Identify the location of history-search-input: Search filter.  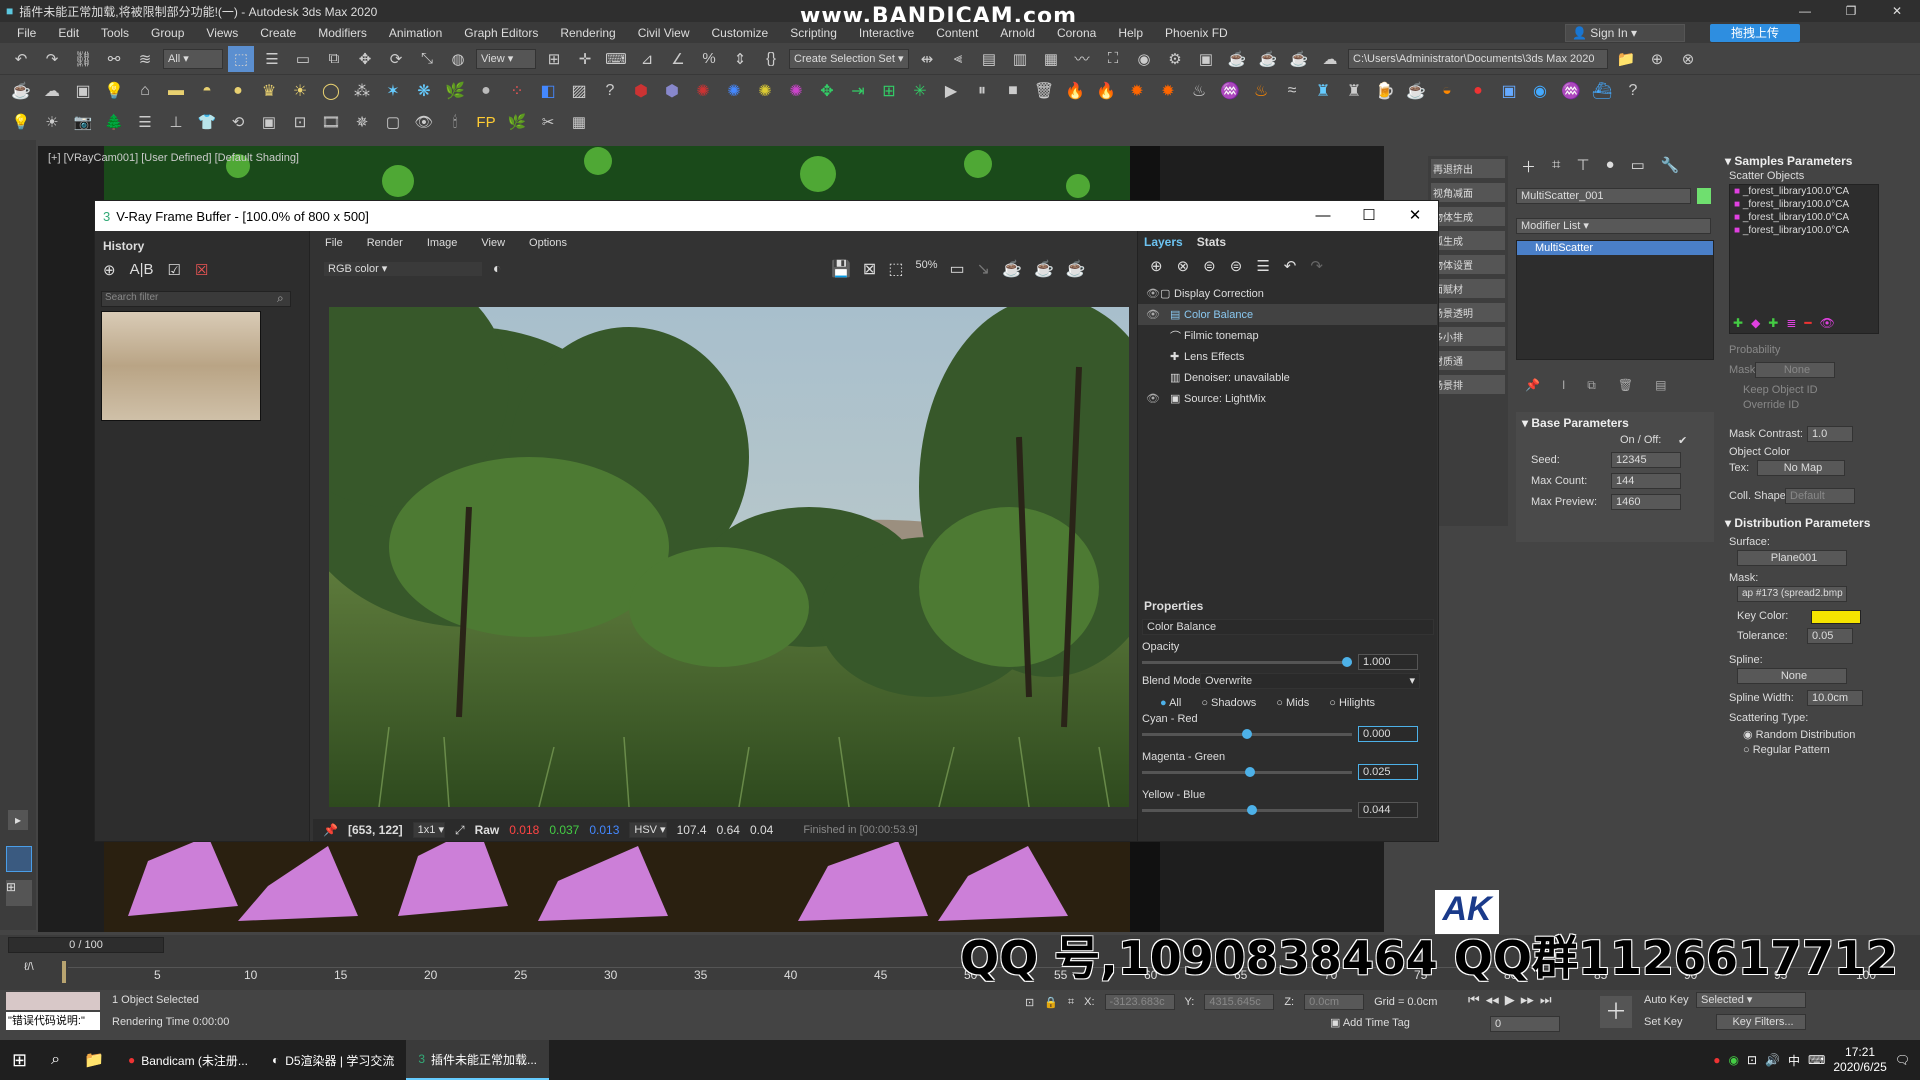
(196, 299).